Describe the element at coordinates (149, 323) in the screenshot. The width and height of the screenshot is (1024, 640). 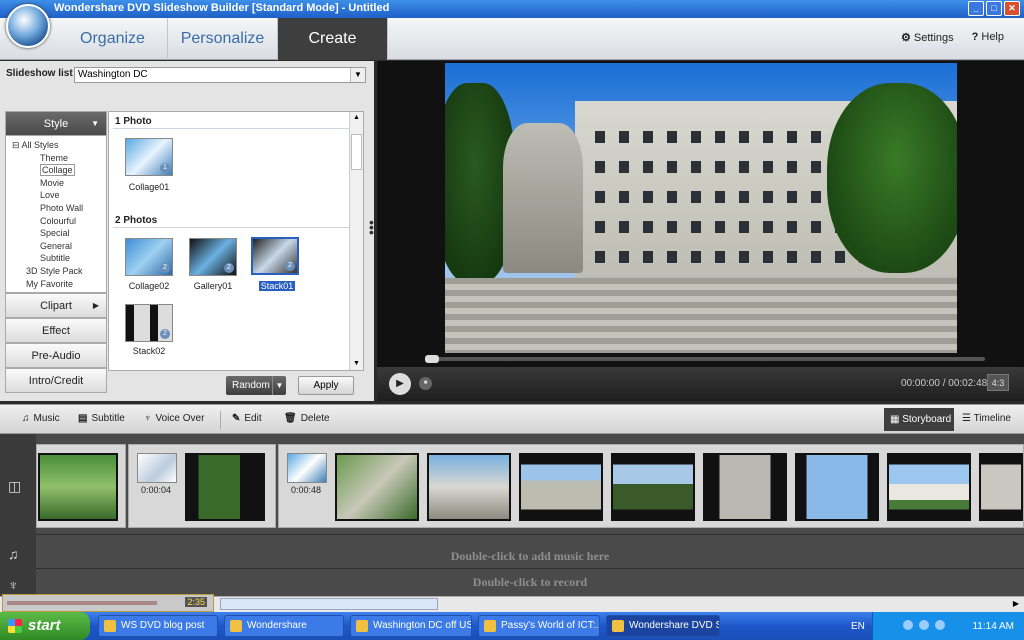
I see `thumbnail-stack02: 2` at that location.